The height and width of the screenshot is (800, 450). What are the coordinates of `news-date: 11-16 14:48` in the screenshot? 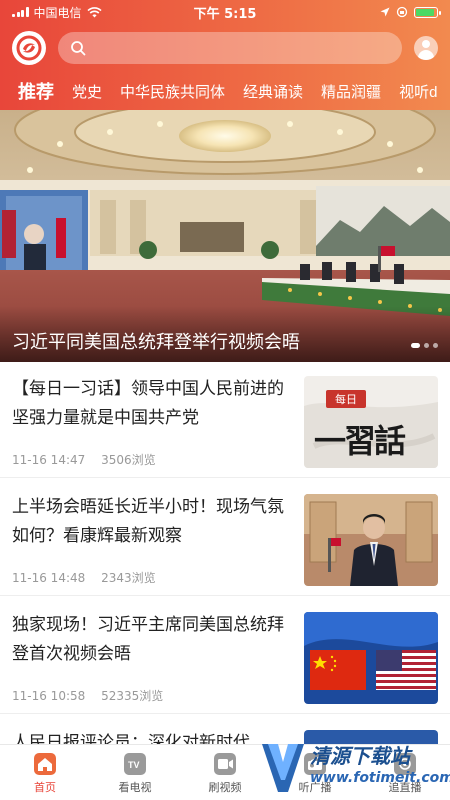 It's located at (49, 578).